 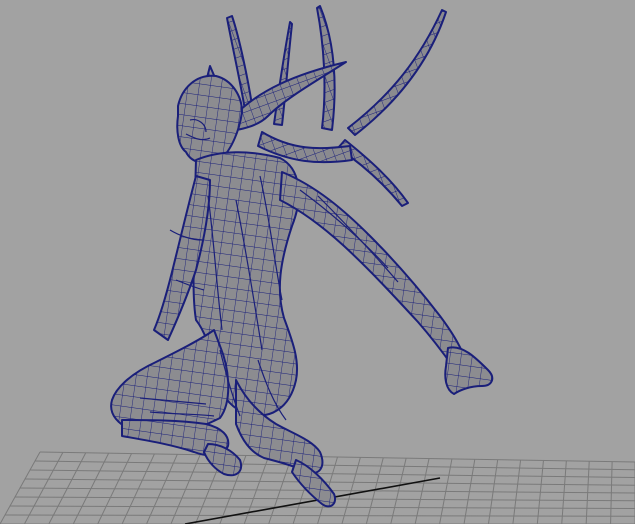 What do you see at coordinates (283, 73) in the screenshot?
I see `horn-center` at bounding box center [283, 73].